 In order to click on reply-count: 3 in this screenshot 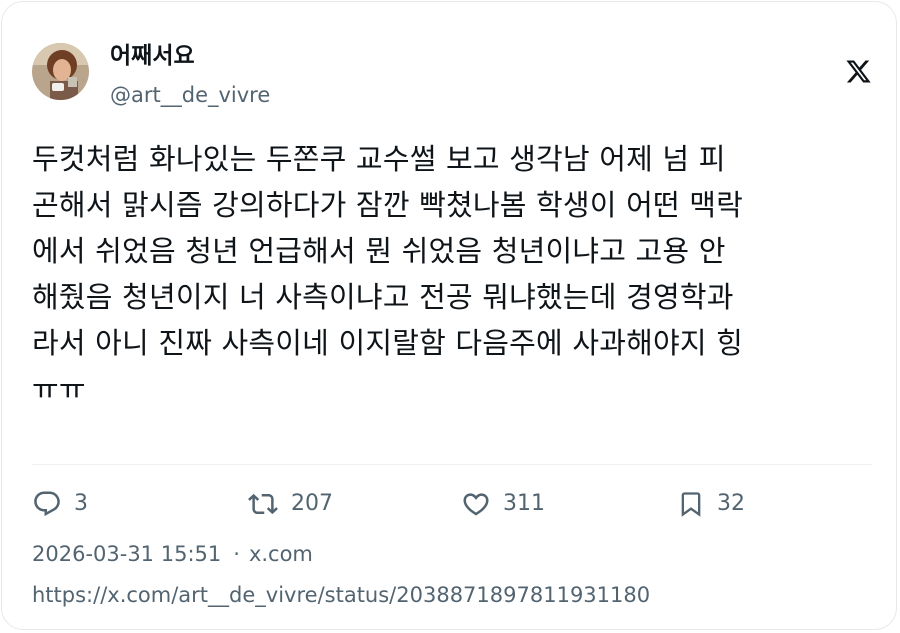, I will do `click(81, 503)`.